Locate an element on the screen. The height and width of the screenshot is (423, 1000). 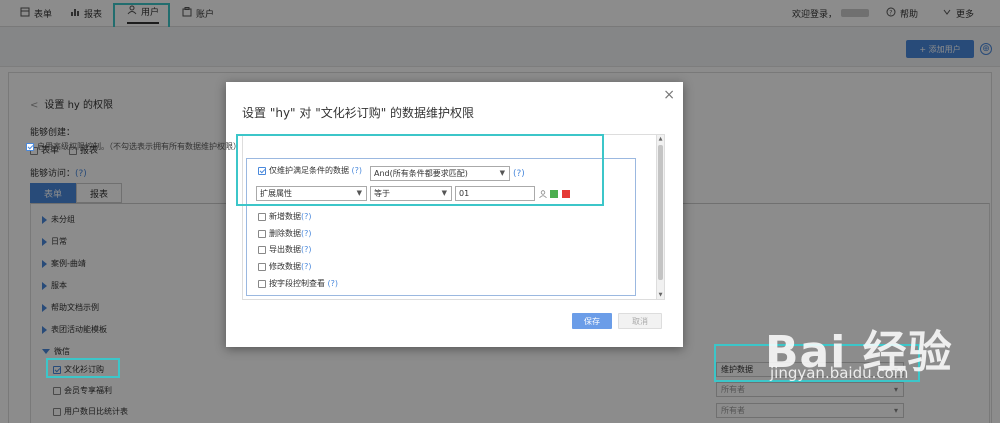
advanced-control-checkbox: 启用高级权限控制。（不勾选表示拥有所有数据维护权限） is located at coordinates (133, 146).